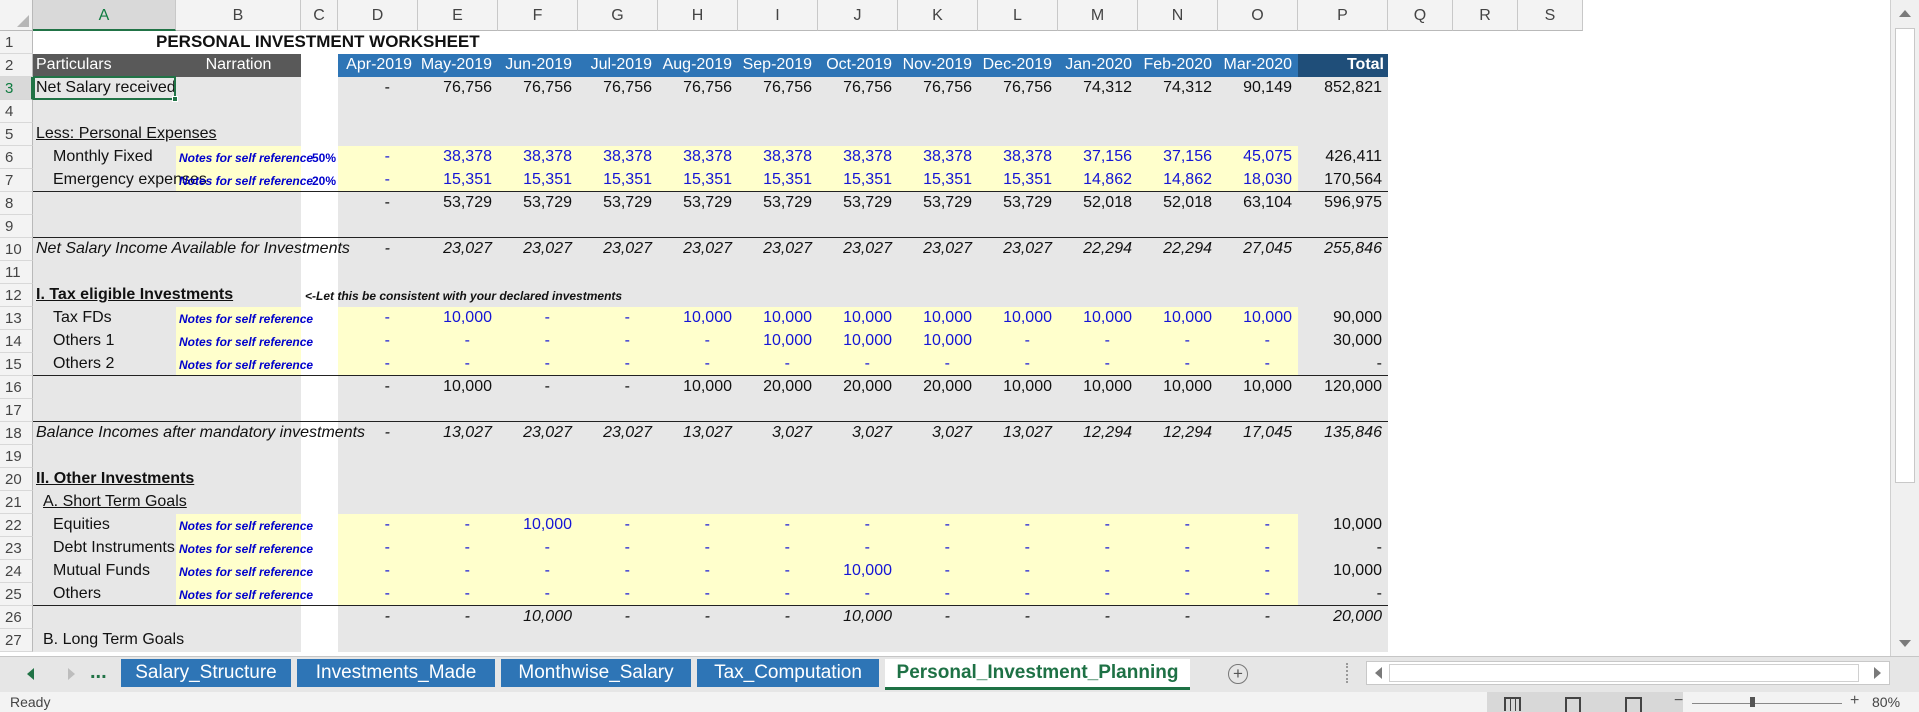  Describe the element at coordinates (16, 226) in the screenshot. I see `row-header-9: 9` at that location.